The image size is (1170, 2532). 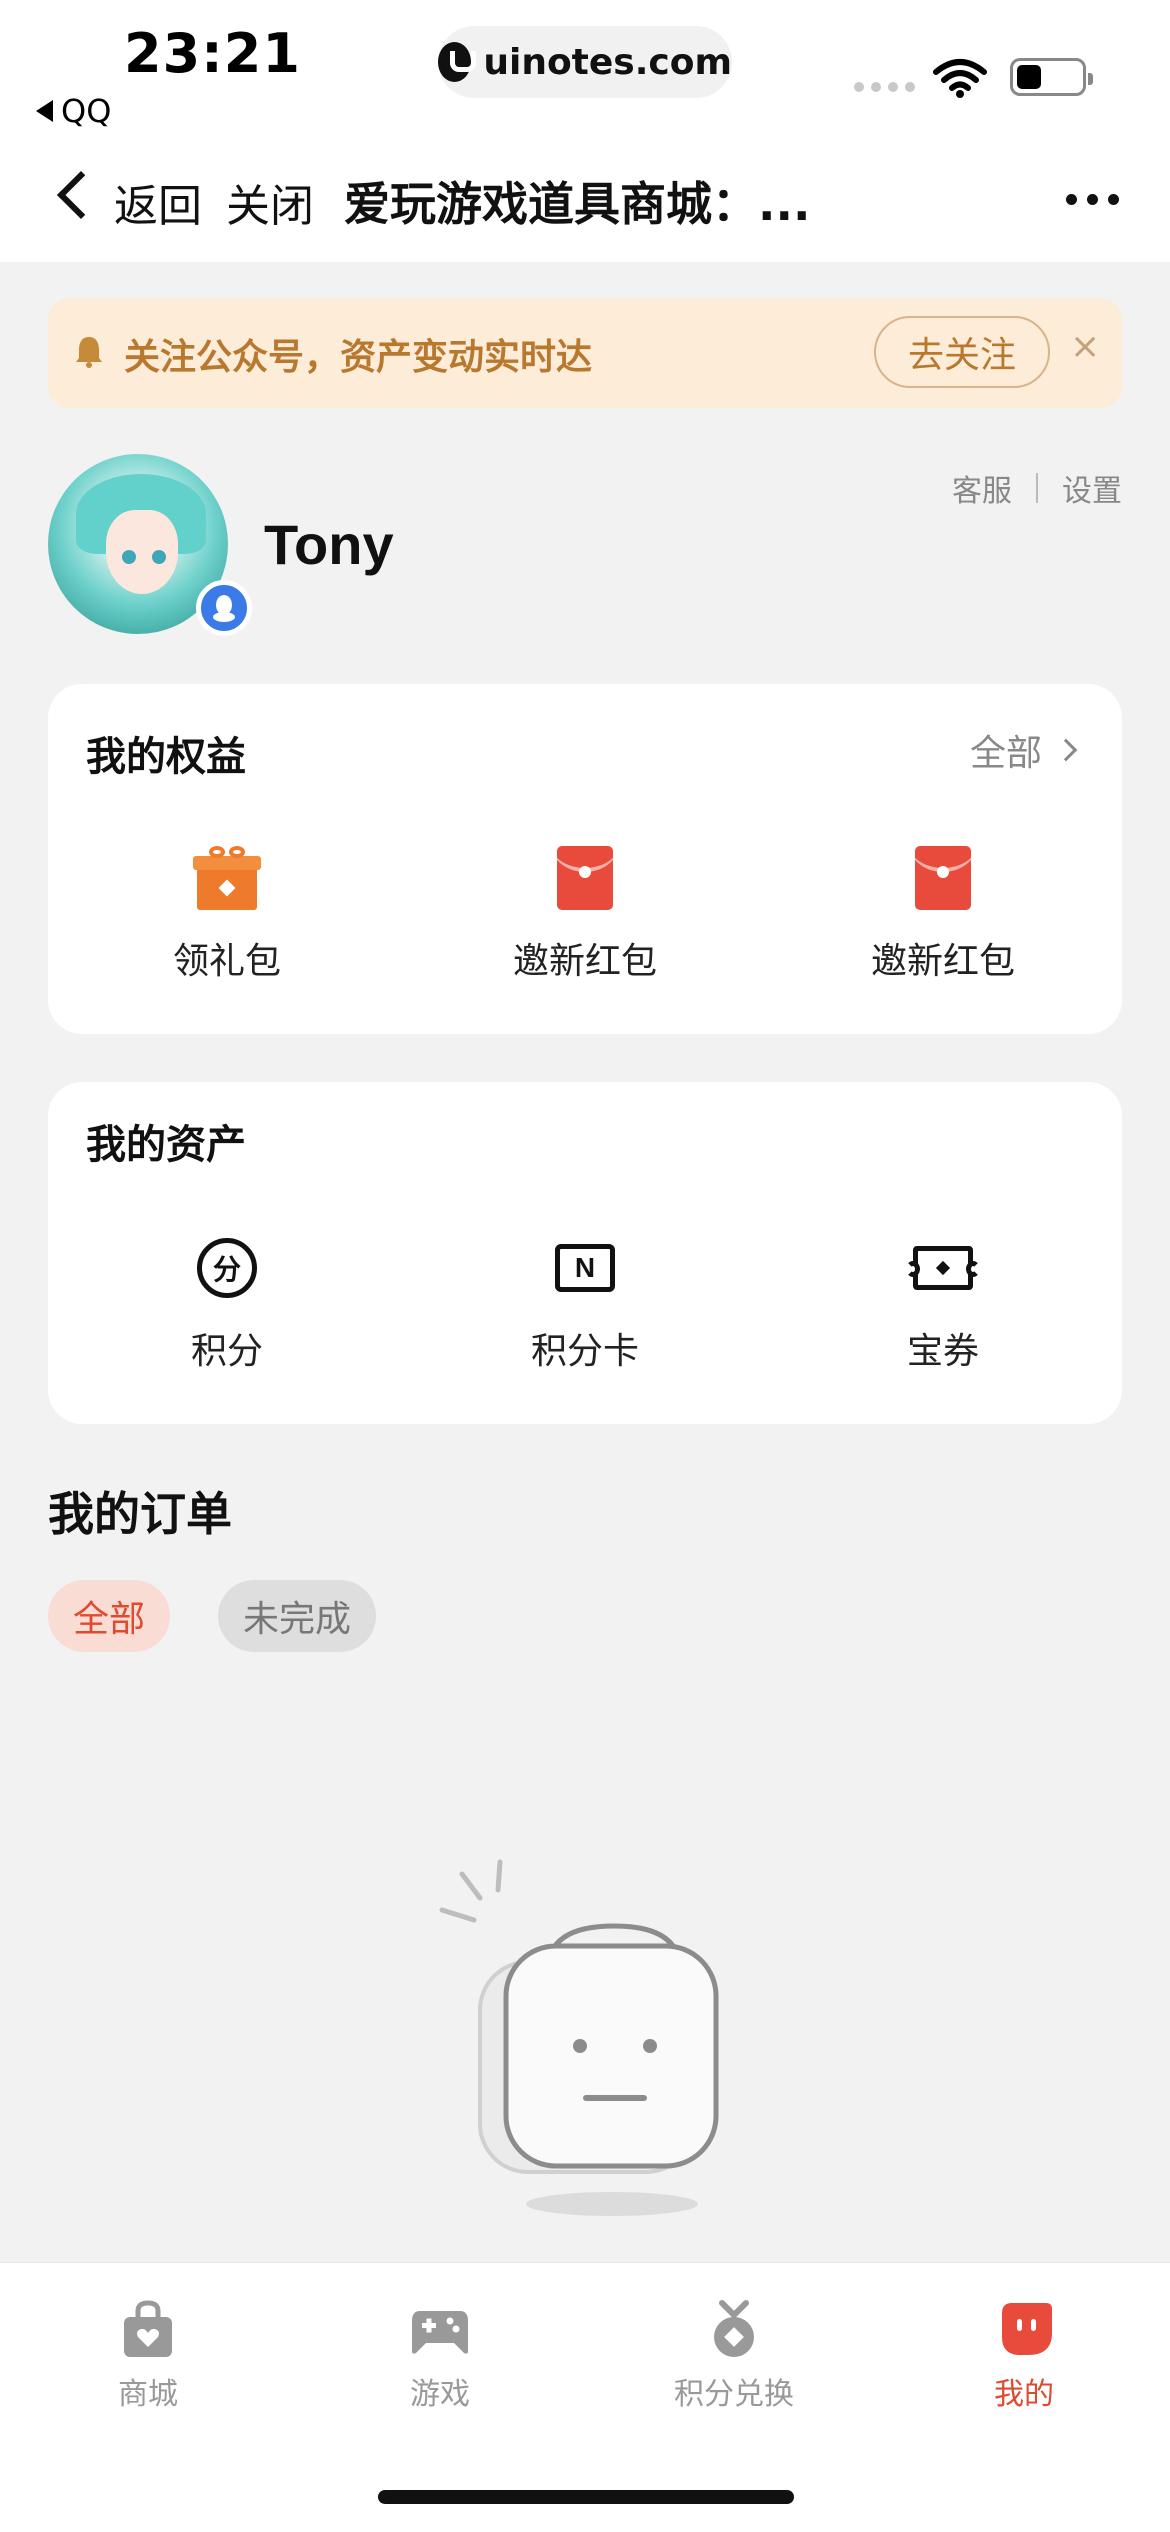 I want to click on assets-card: 我的资产 分 积分 N 积分卡 宝券, so click(x=585, y=1253).